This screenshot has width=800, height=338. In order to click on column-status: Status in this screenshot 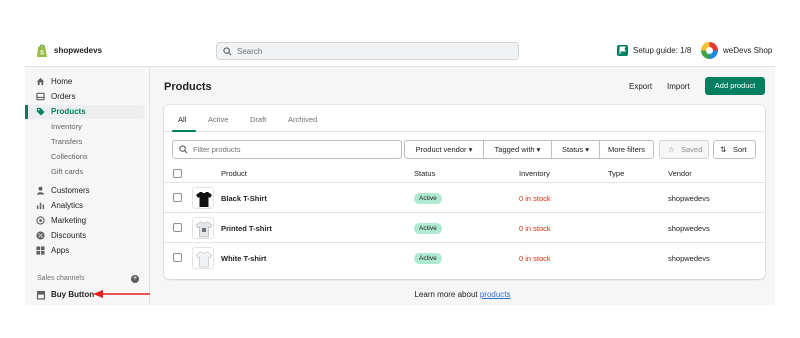, I will do `click(424, 173)`.